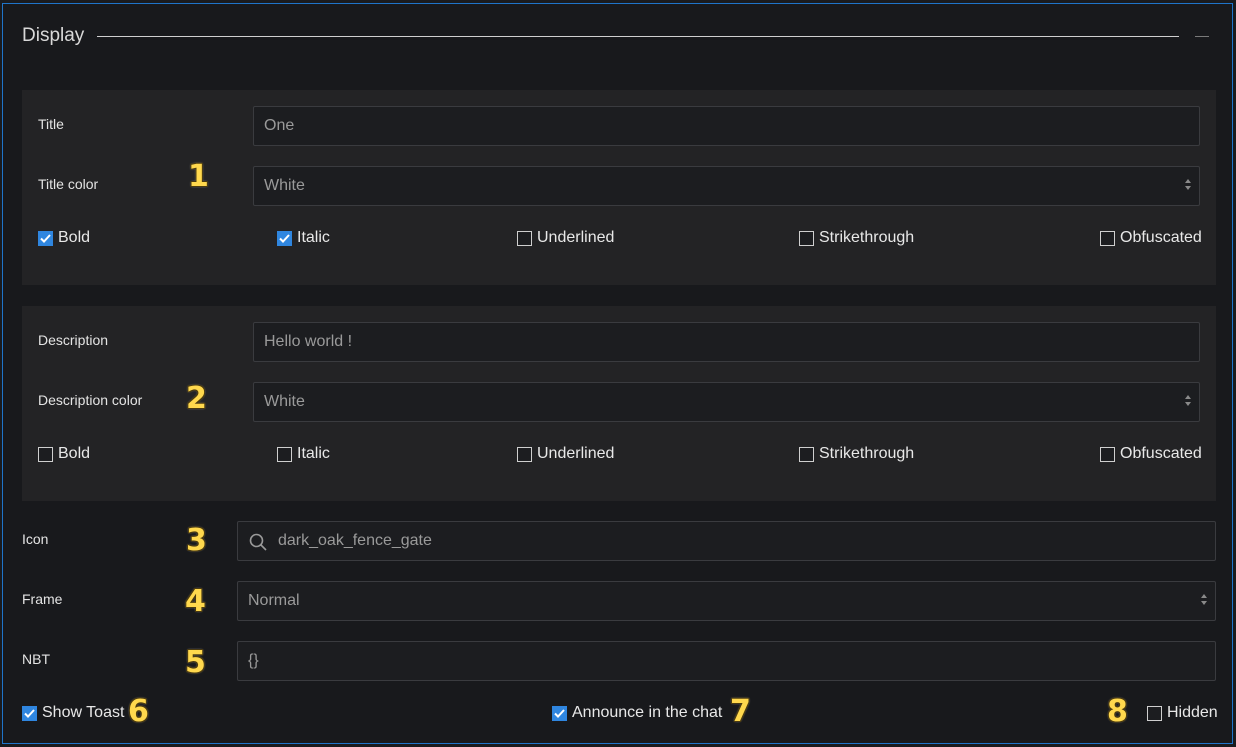 This screenshot has width=1236, height=747. I want to click on section-divider, so click(638, 36).